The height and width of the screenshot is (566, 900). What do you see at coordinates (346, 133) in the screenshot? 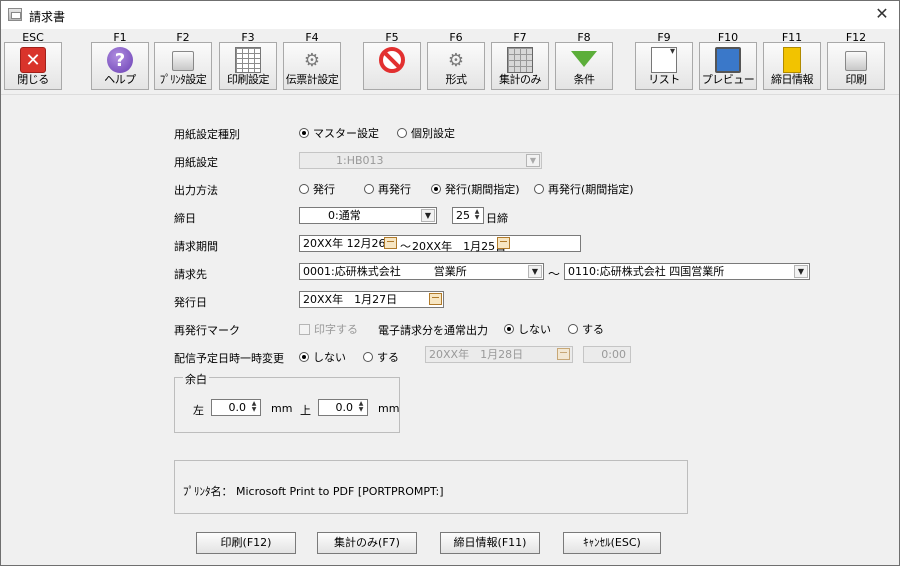
I see `radio-label: マスター設定` at bounding box center [346, 133].